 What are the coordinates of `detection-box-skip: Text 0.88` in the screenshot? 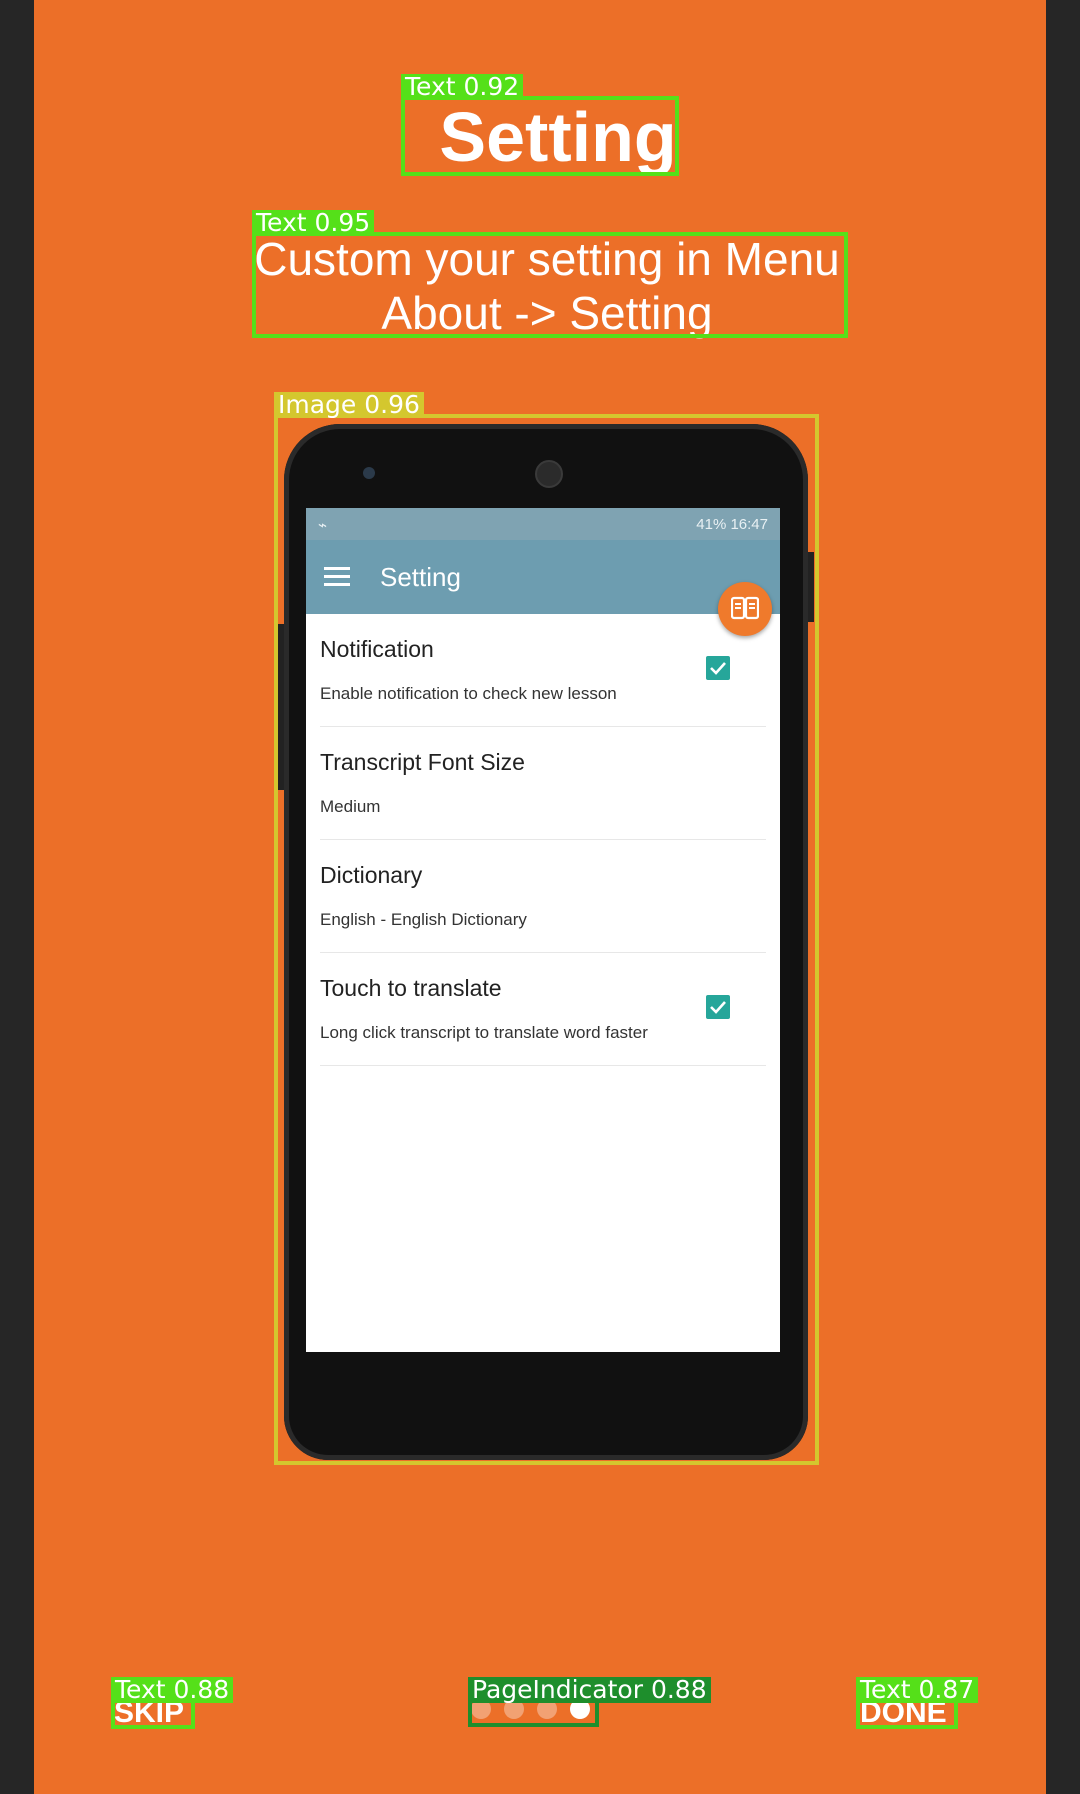 It's located at (172, 1703).